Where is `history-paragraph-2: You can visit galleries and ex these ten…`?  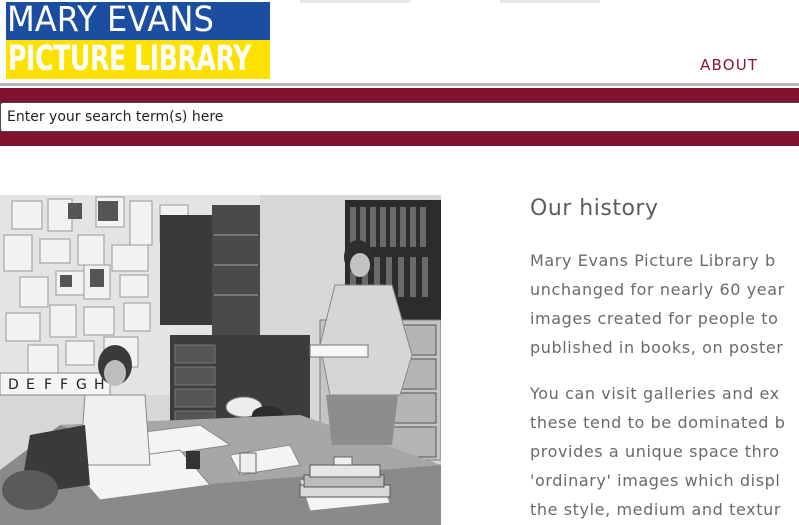
history-paragraph-2: You can visit galleries and ex these ten… is located at coordinates (658, 451).